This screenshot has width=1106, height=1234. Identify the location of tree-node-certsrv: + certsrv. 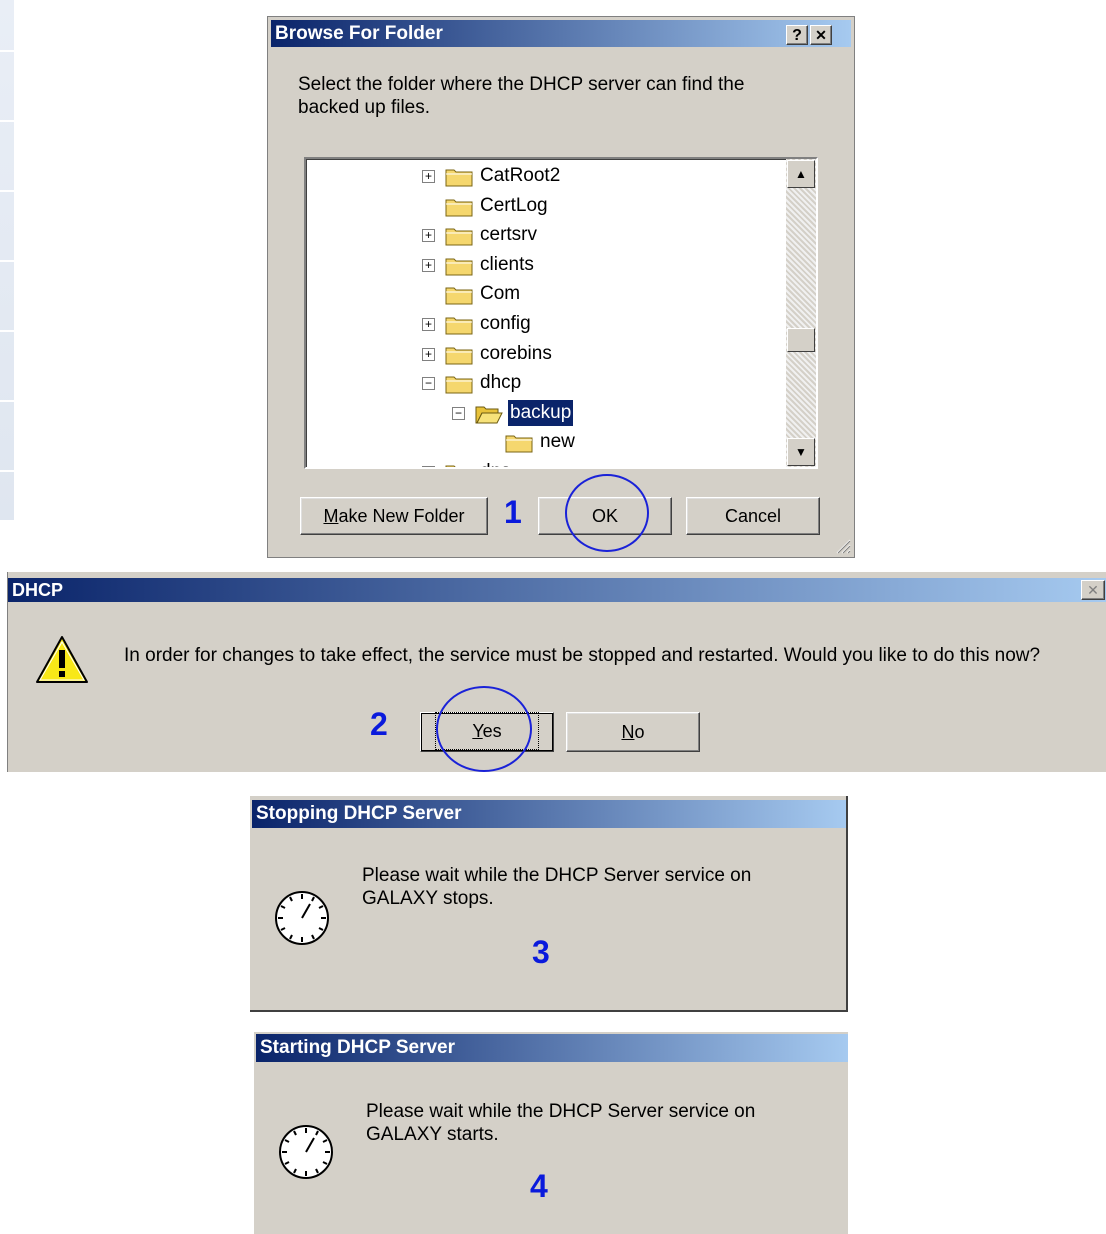
(546, 235).